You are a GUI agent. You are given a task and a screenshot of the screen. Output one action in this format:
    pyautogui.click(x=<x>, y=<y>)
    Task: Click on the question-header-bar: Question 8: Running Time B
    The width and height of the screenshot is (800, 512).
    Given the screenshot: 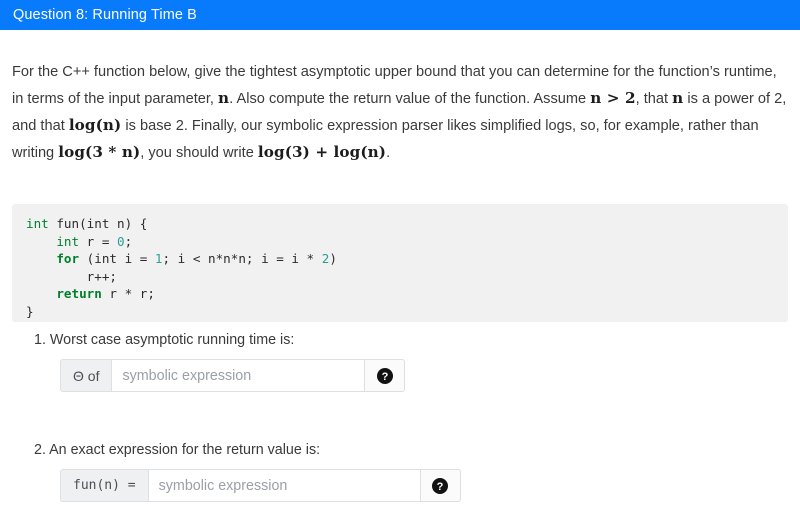 What is the action you would take?
    pyautogui.click(x=400, y=15)
    